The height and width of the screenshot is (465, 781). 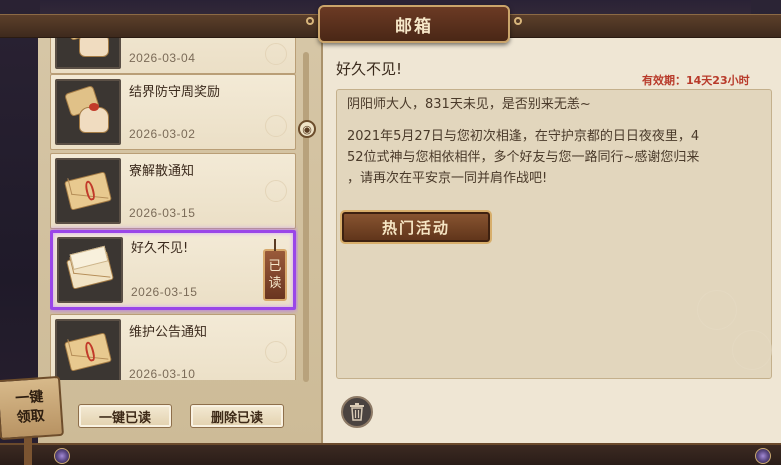 I want to click on mail-item: 结界防守周奖励 2026-03-02, so click(x=173, y=112).